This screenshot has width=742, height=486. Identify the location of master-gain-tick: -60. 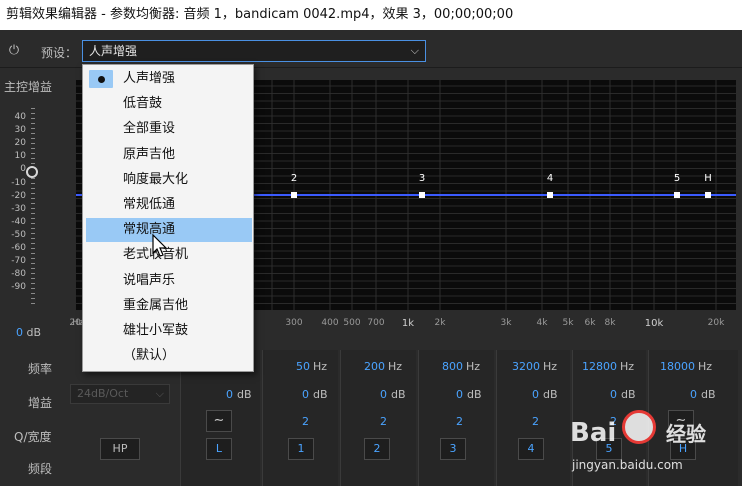
(18, 248).